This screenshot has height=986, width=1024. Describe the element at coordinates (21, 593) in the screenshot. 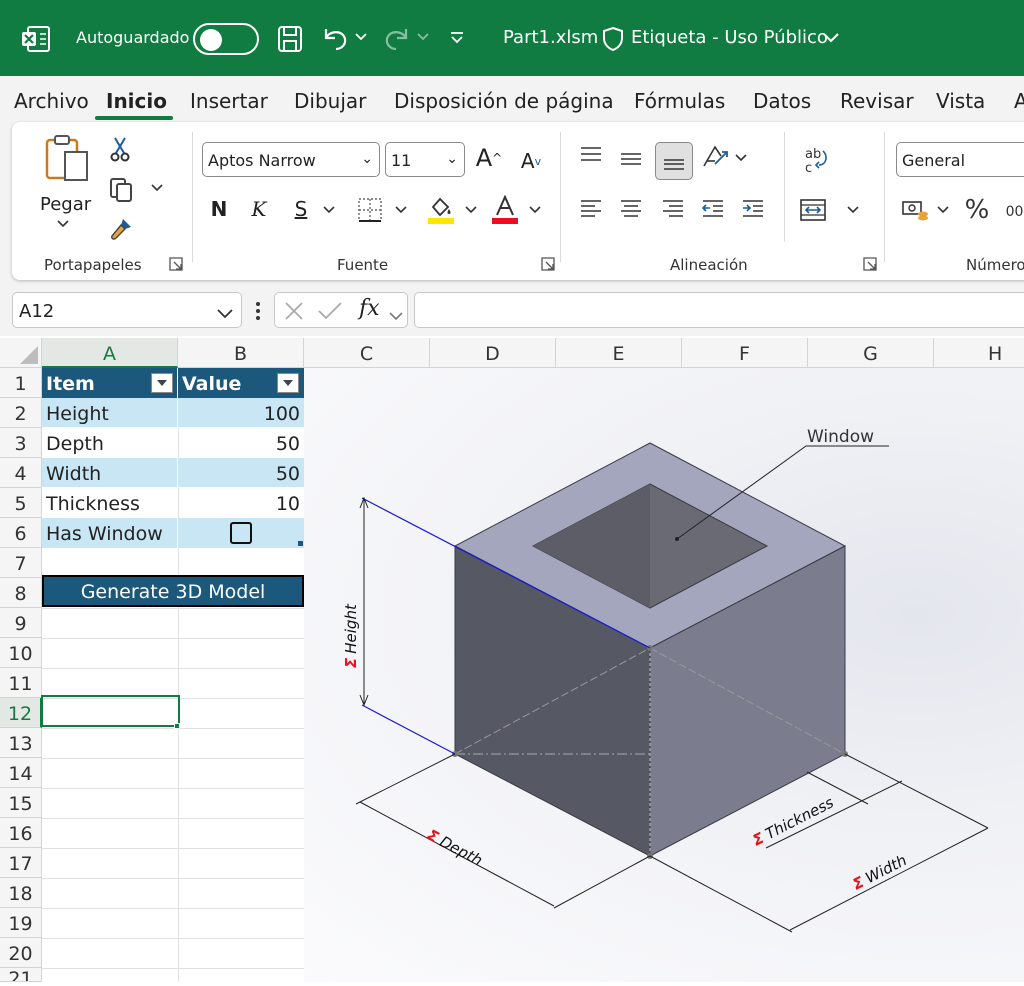

I see `row-header-8: 8` at that location.